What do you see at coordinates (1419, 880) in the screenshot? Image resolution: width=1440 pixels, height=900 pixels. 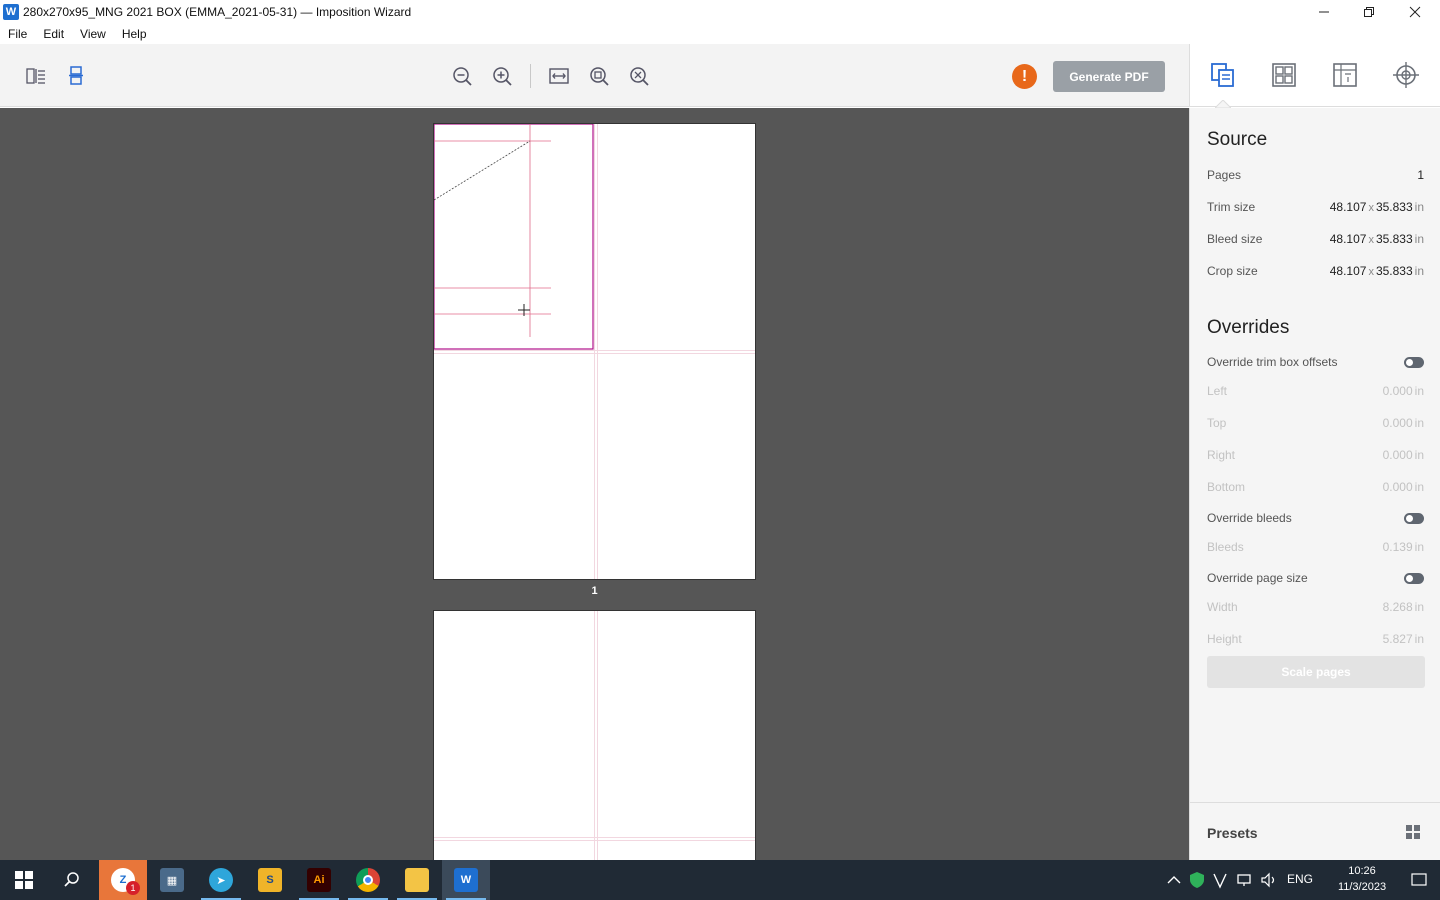 I see `notification-icon` at bounding box center [1419, 880].